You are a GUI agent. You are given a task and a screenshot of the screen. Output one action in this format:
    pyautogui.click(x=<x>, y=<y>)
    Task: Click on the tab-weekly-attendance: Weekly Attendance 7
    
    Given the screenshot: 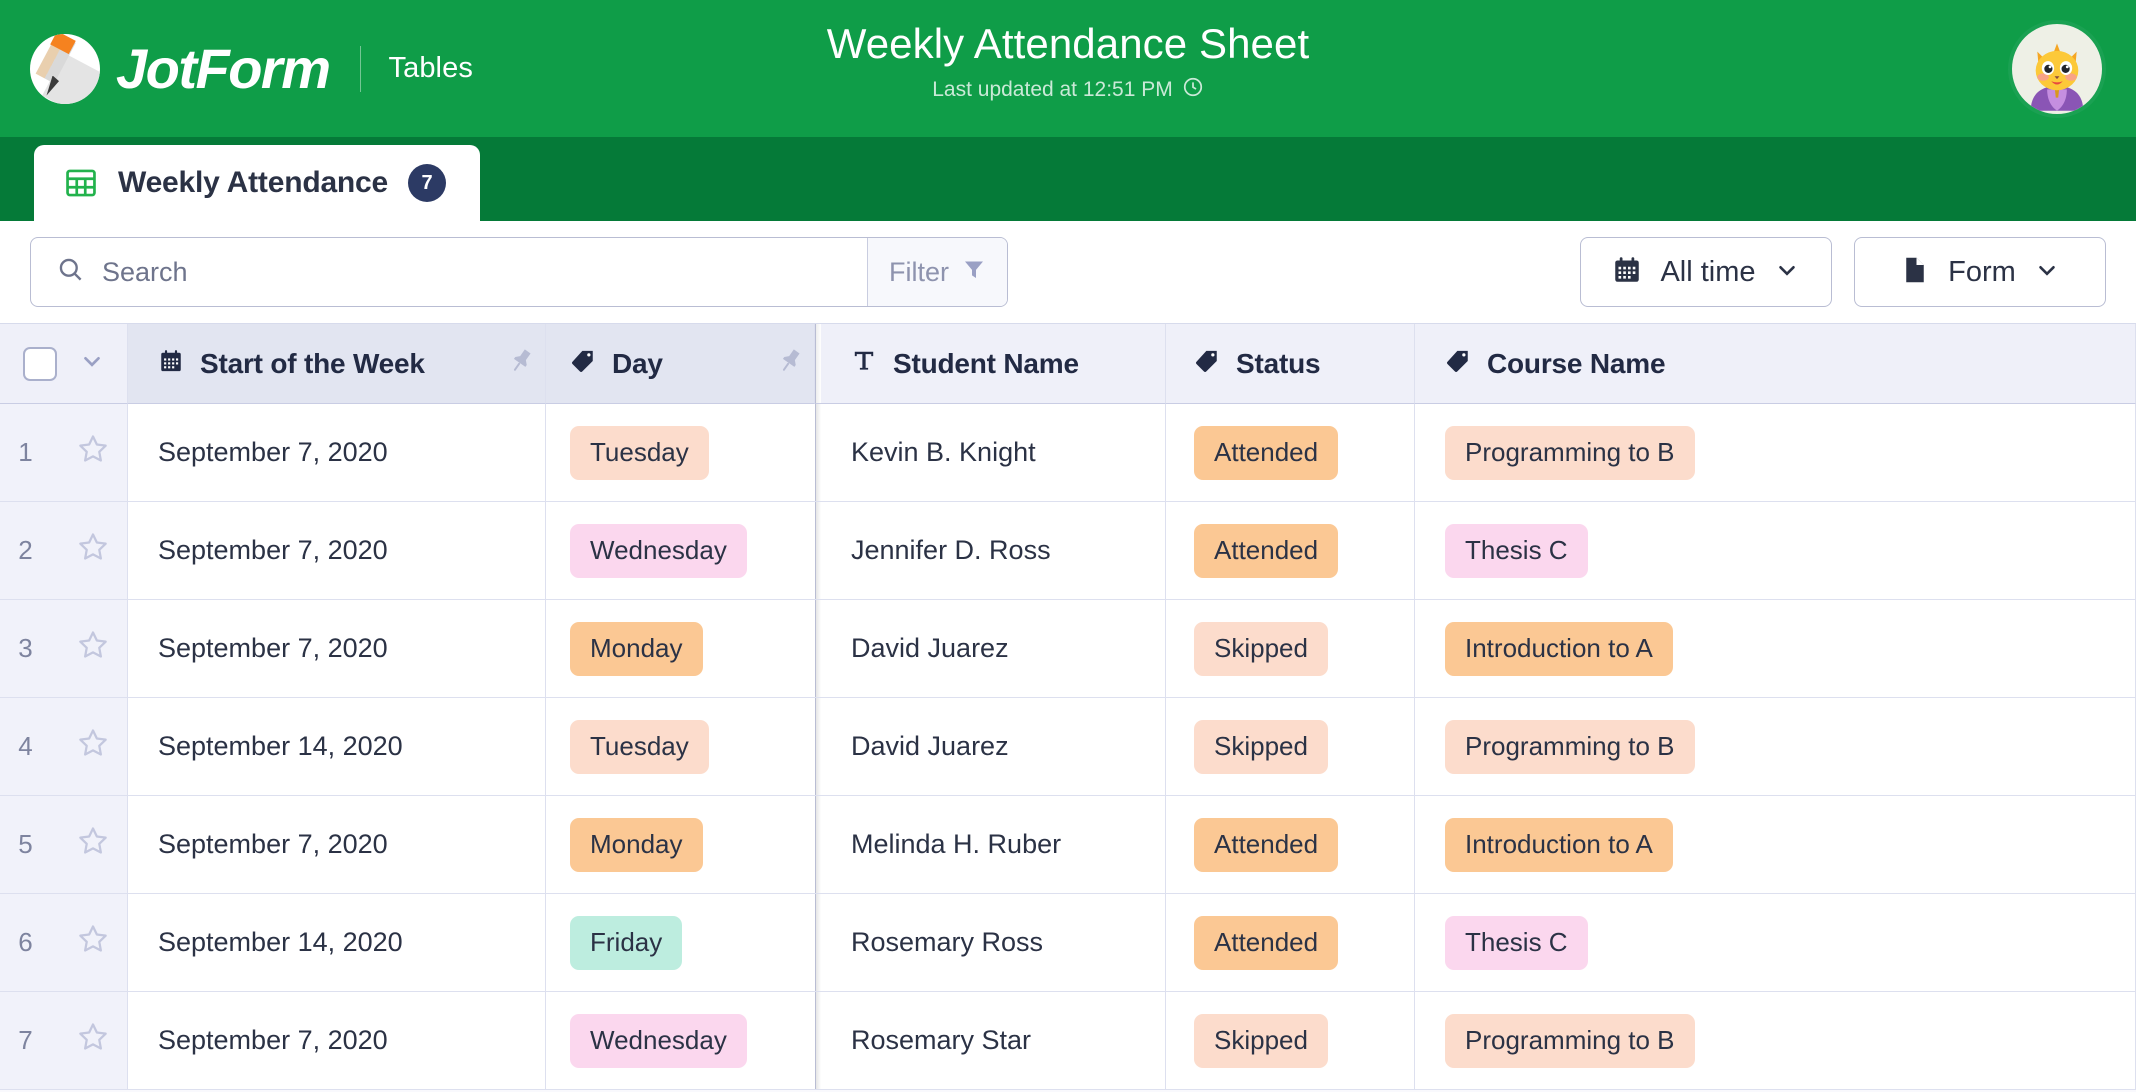 What is the action you would take?
    pyautogui.click(x=257, y=183)
    